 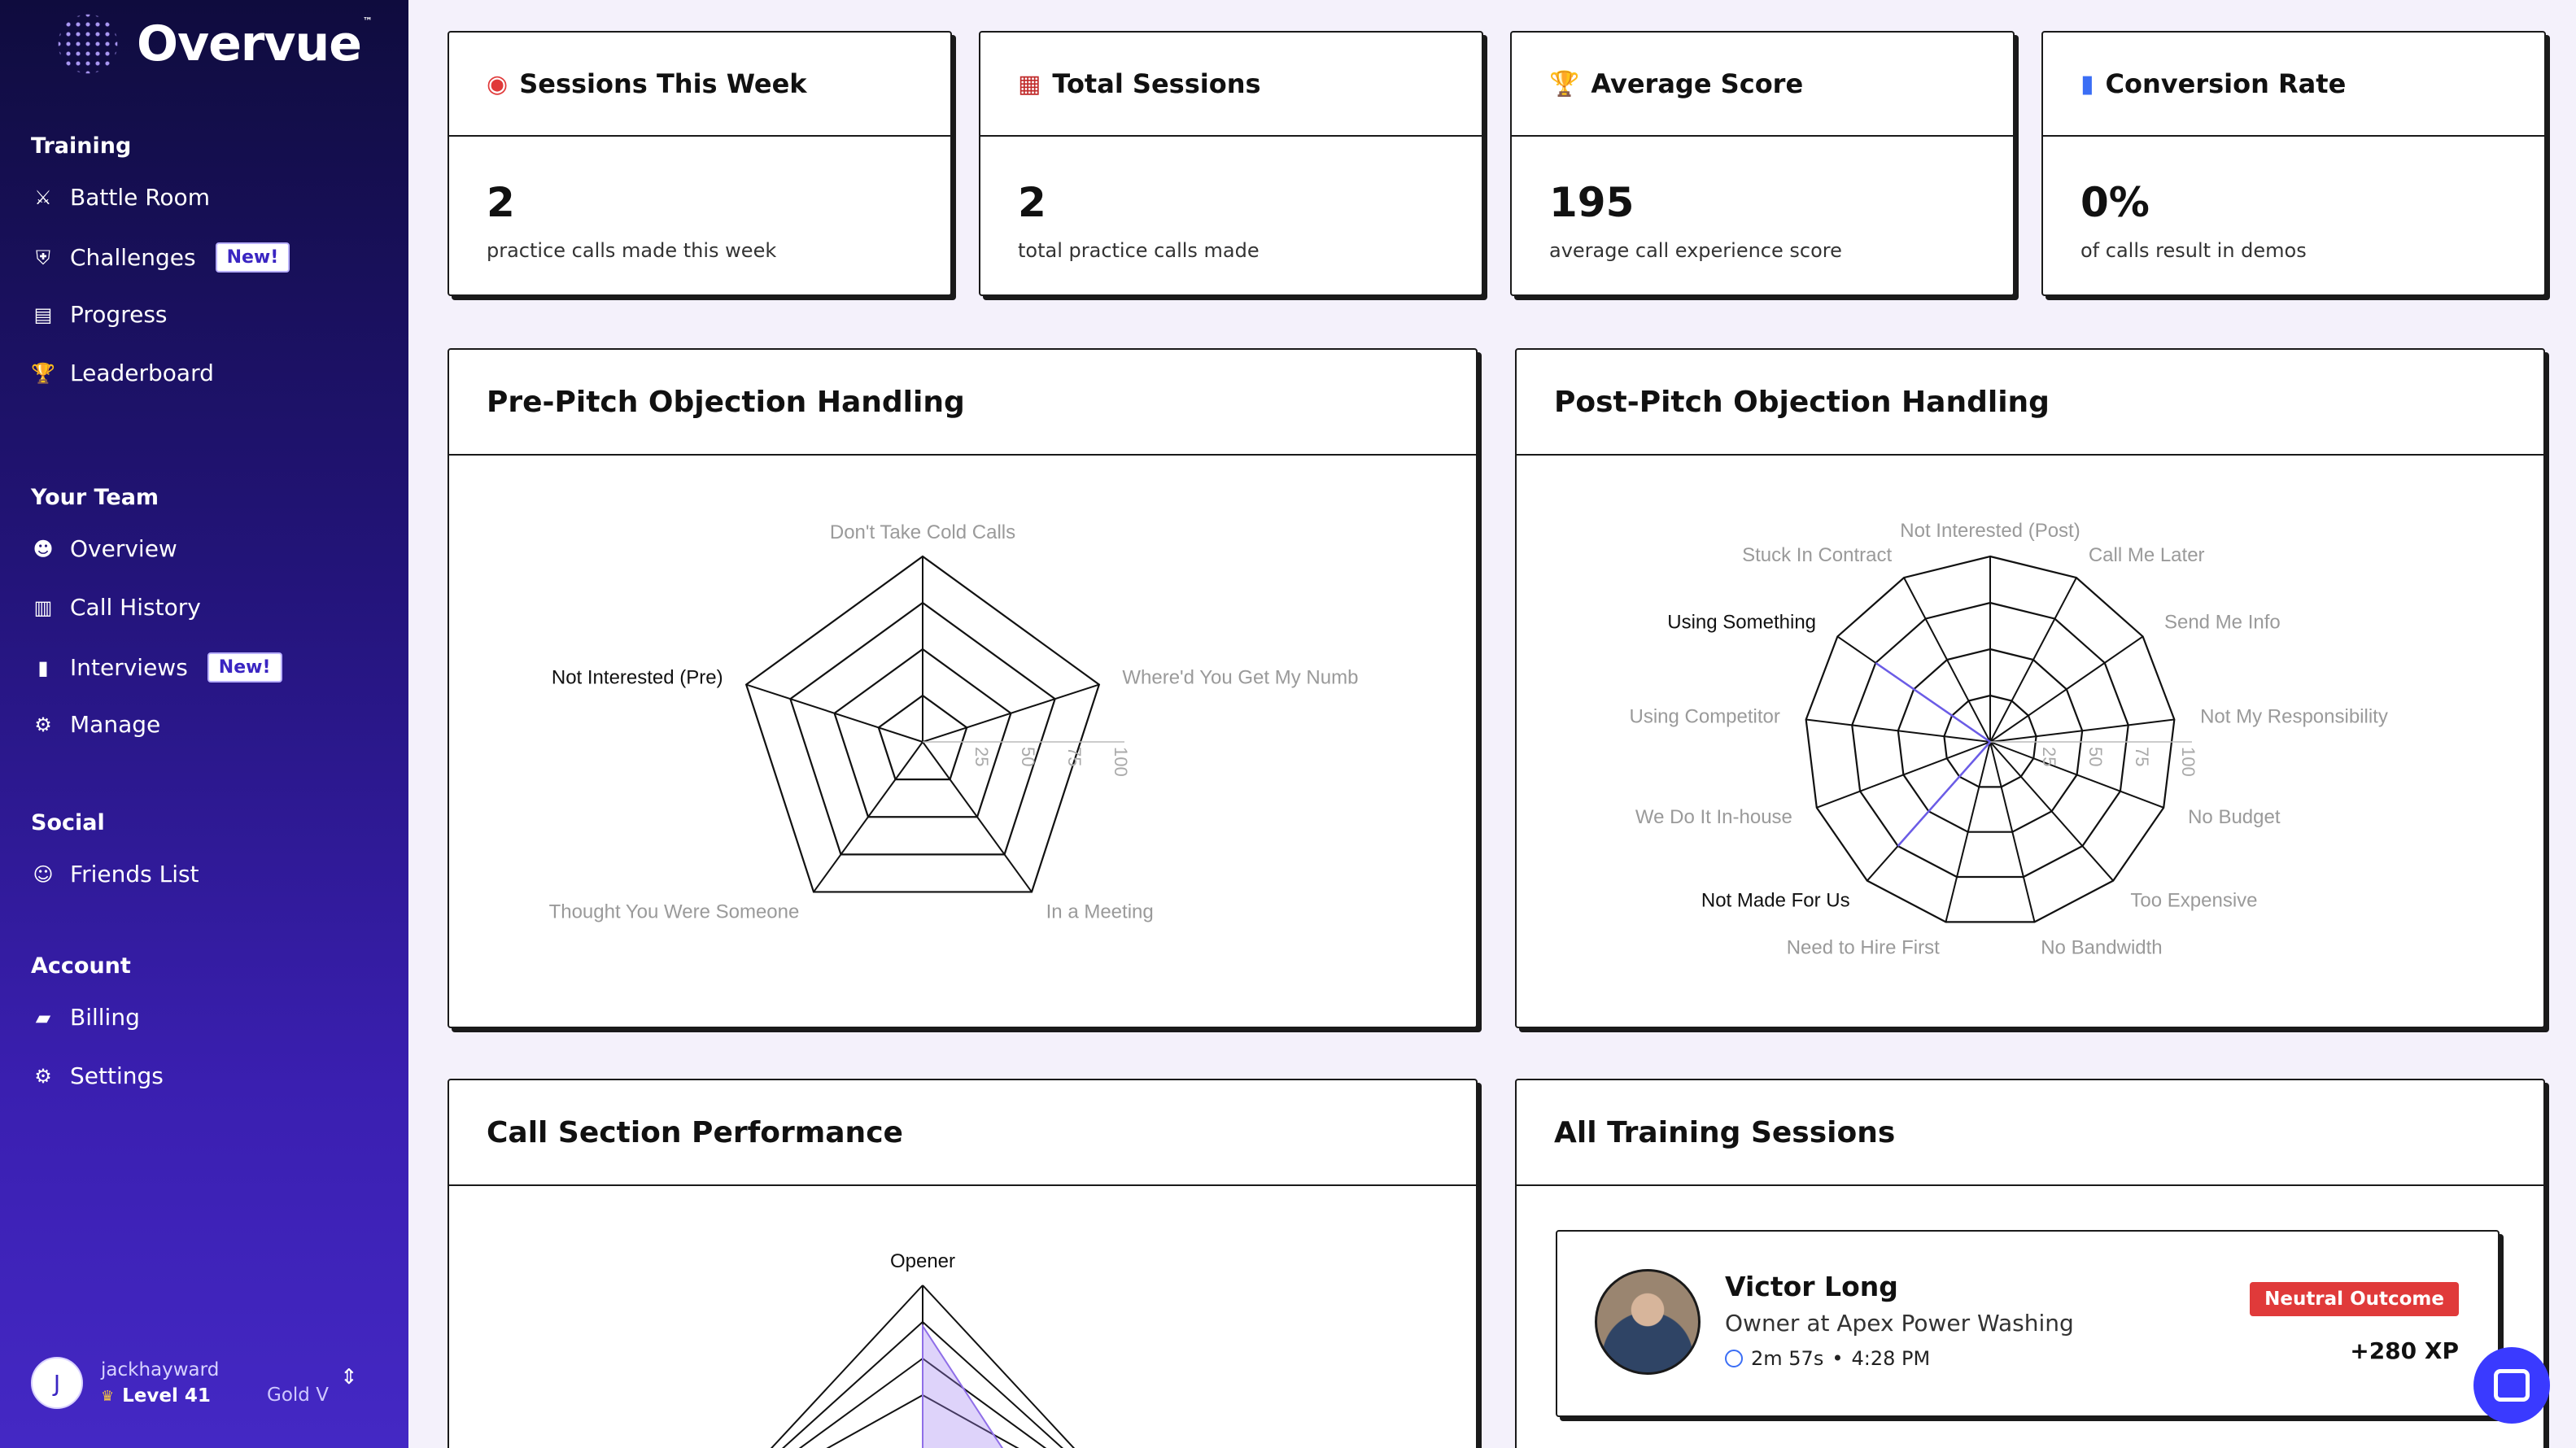 What do you see at coordinates (2115, 202) in the screenshot?
I see `stat-value: 0%` at bounding box center [2115, 202].